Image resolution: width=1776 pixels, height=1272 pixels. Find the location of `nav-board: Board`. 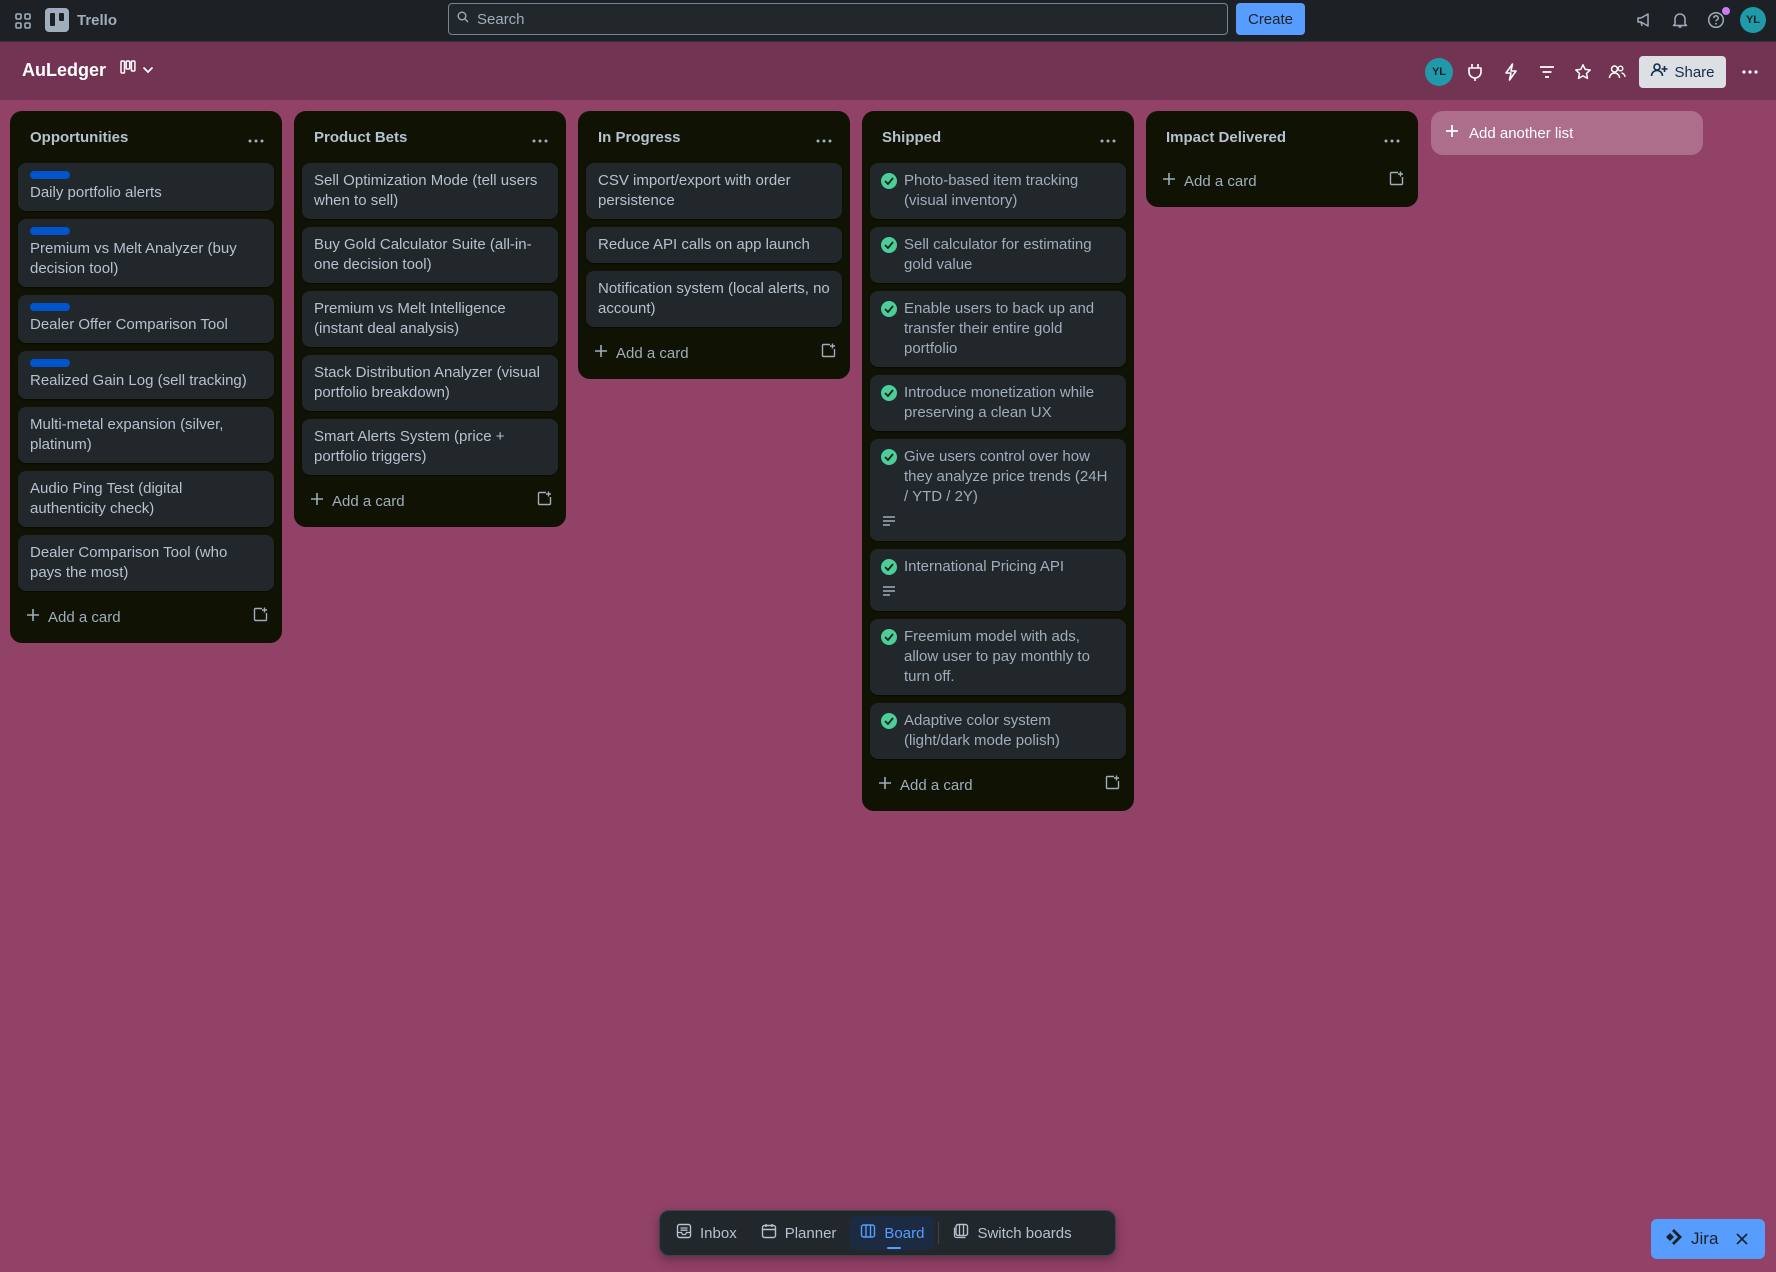

nav-board: Board is located at coordinates (892, 1233).